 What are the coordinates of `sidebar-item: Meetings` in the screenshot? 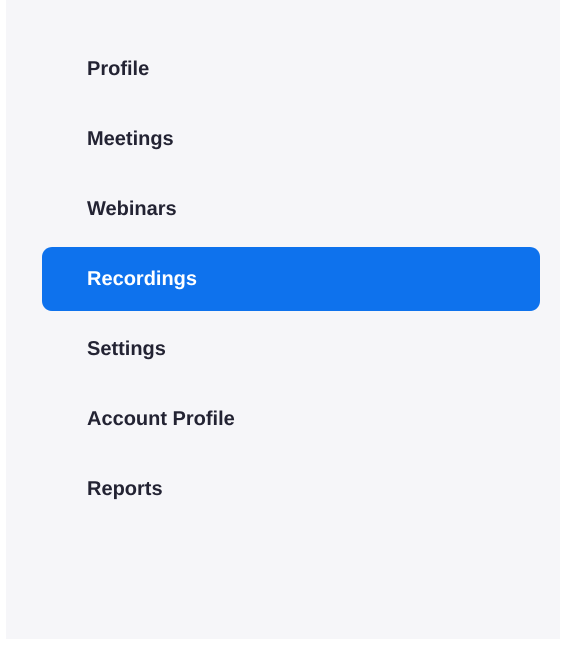 It's located at (291, 139).